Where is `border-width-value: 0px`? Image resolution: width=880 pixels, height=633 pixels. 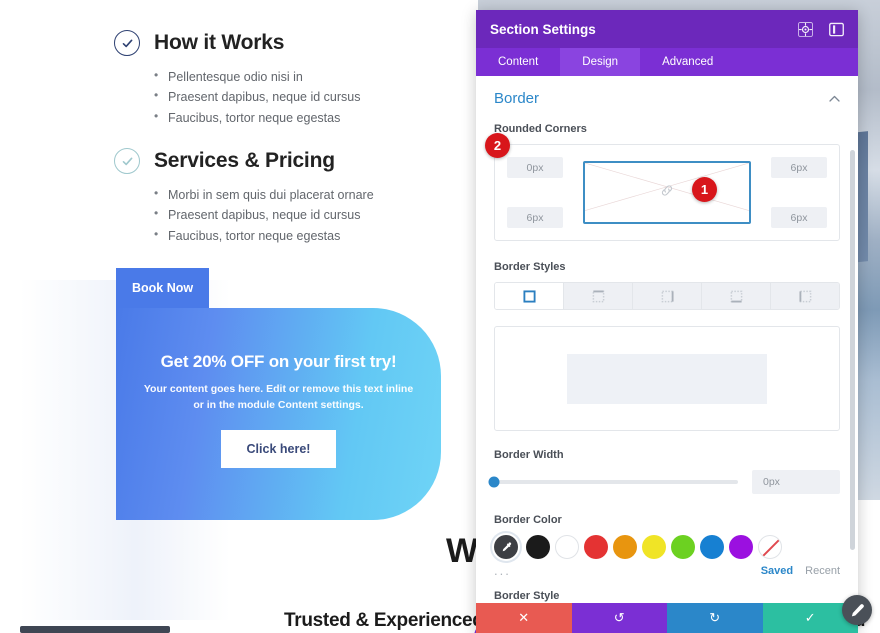 border-width-value: 0px is located at coordinates (796, 482).